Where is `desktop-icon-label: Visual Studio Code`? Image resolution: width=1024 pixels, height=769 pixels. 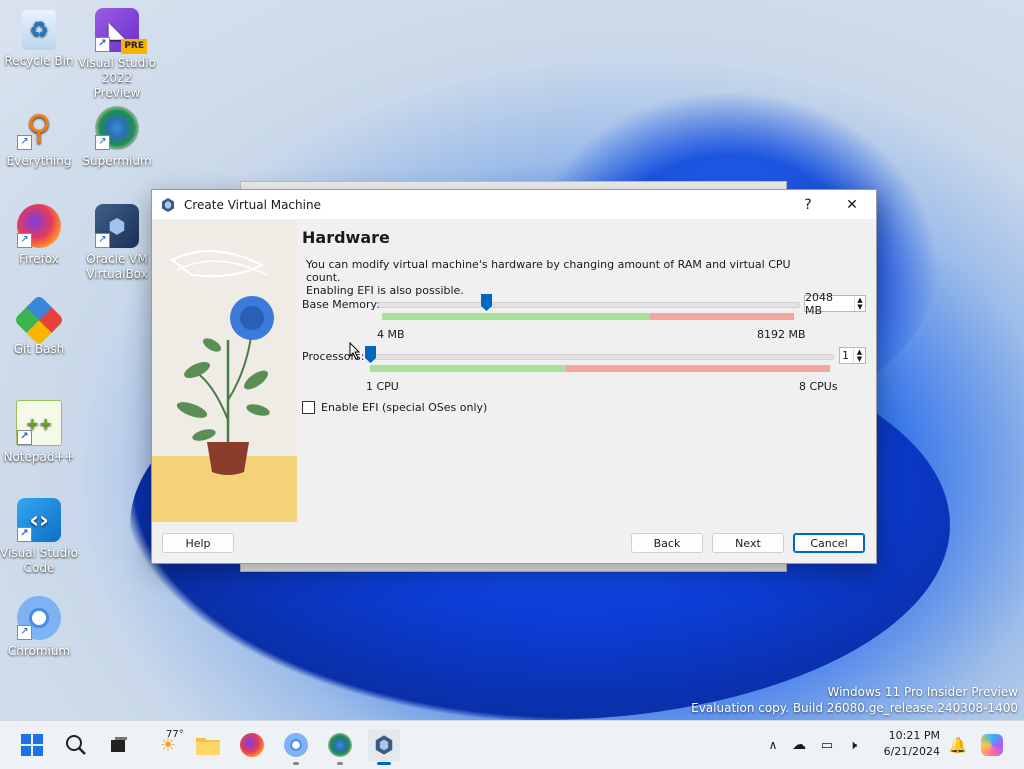
desktop-icon-label: Visual Studio Code is located at coordinates (39, 560).